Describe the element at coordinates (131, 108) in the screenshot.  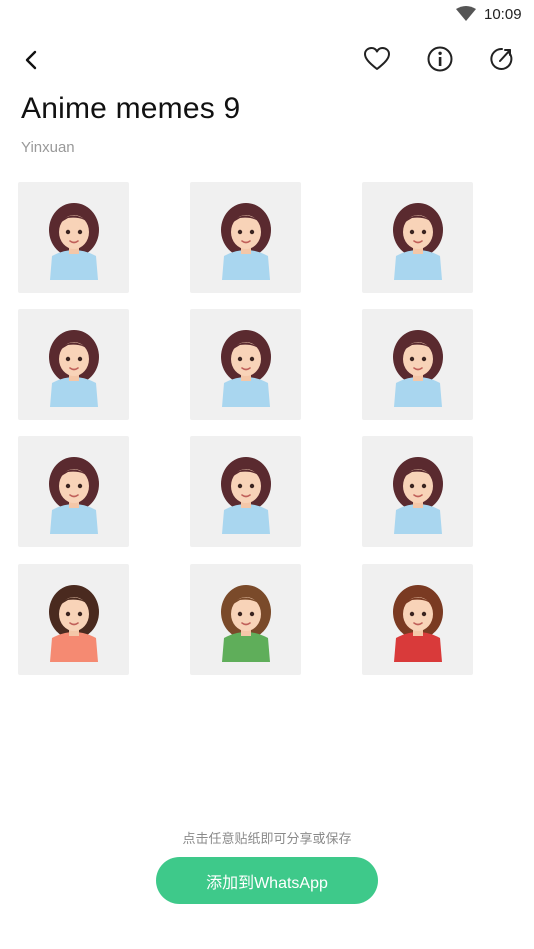
I see `pack-title: Anime memes 9` at that location.